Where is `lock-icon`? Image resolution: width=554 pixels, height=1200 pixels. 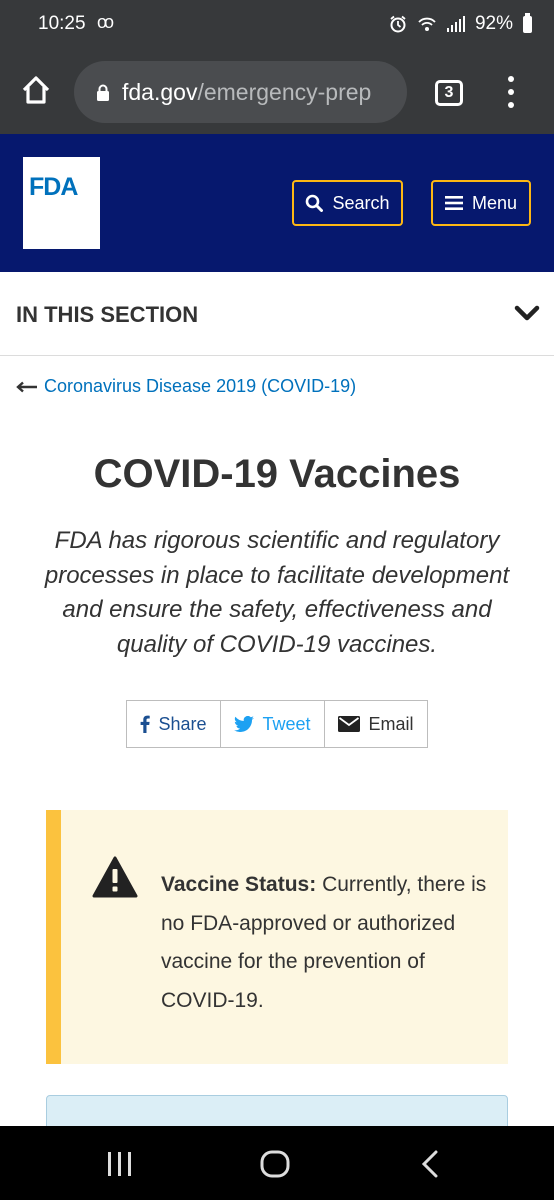
lock-icon is located at coordinates (103, 92).